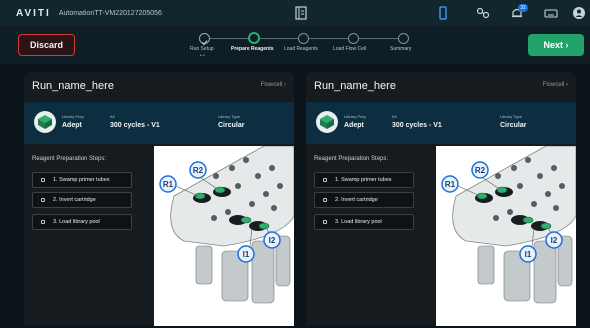  I want to click on tablet-icon, so click(443, 13).